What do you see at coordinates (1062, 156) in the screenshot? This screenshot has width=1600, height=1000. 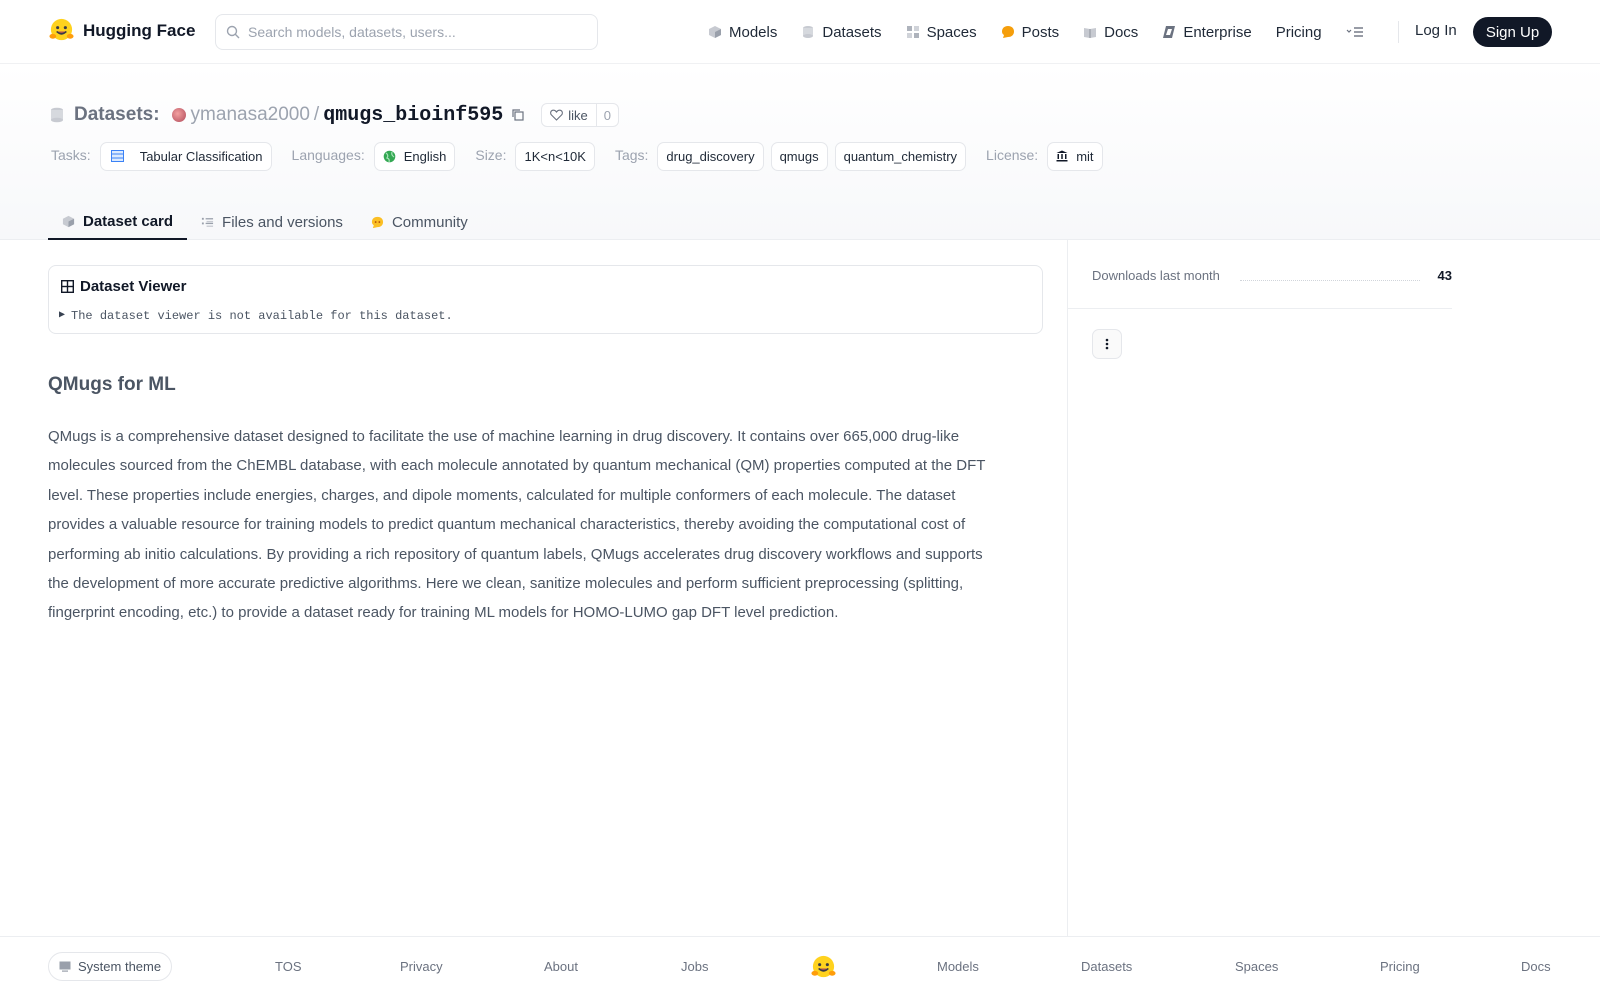 I see `law-building-icon` at bounding box center [1062, 156].